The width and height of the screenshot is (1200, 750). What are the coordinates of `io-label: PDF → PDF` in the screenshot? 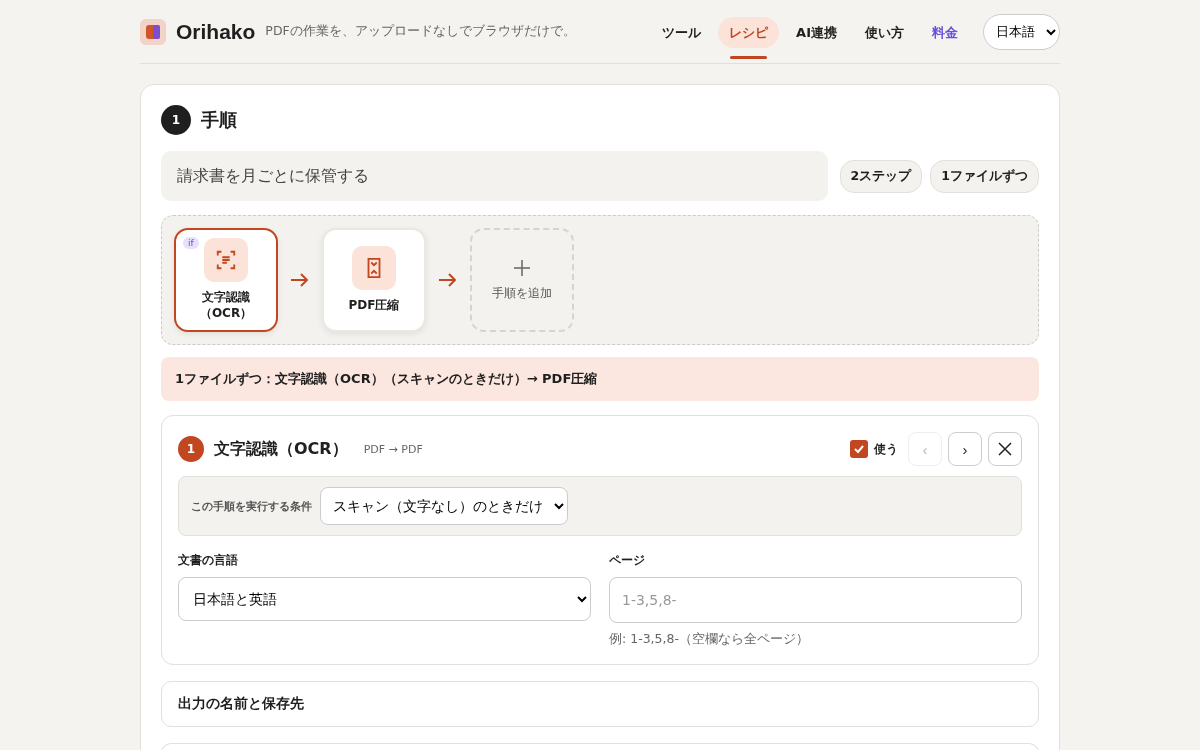 It's located at (393, 449).